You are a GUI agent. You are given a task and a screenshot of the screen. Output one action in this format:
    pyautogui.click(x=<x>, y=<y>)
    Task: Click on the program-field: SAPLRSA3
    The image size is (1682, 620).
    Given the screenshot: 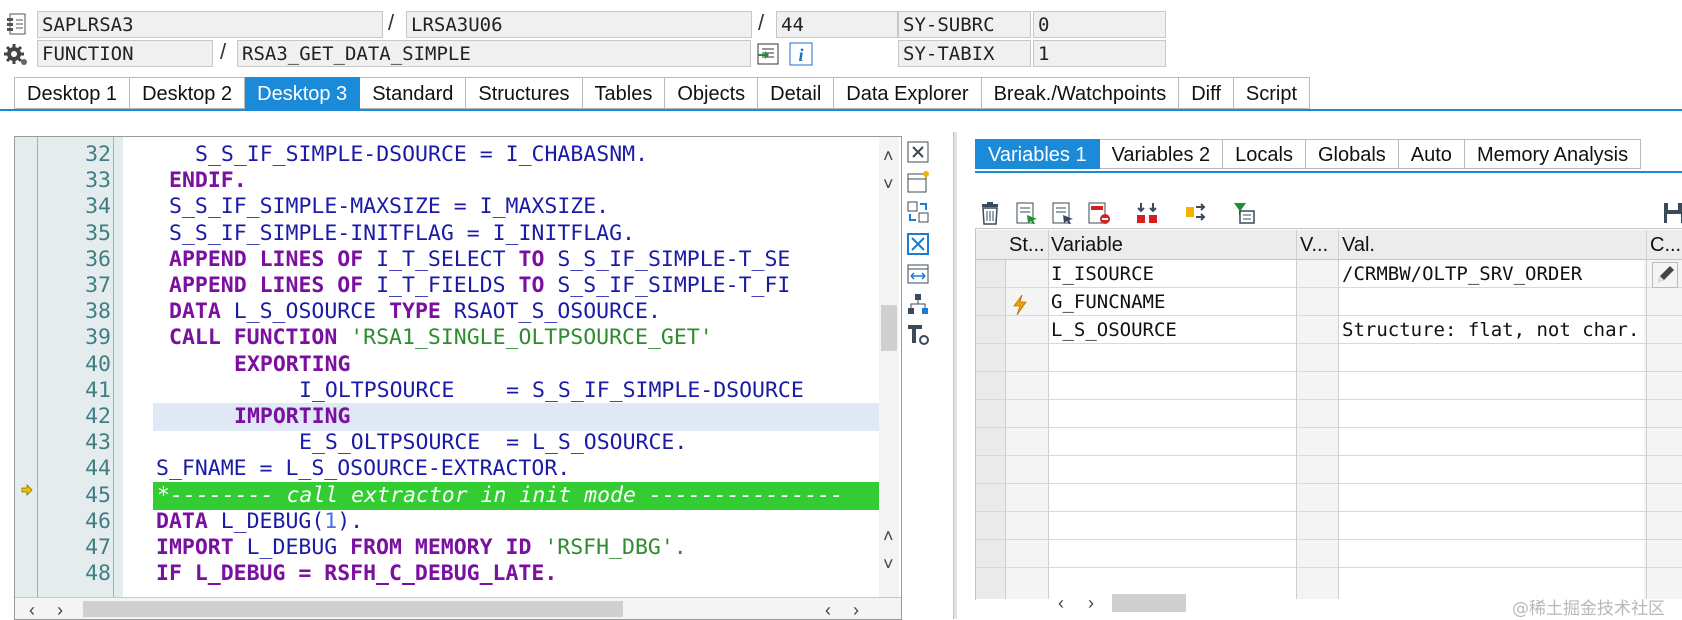 What is the action you would take?
    pyautogui.click(x=210, y=24)
    